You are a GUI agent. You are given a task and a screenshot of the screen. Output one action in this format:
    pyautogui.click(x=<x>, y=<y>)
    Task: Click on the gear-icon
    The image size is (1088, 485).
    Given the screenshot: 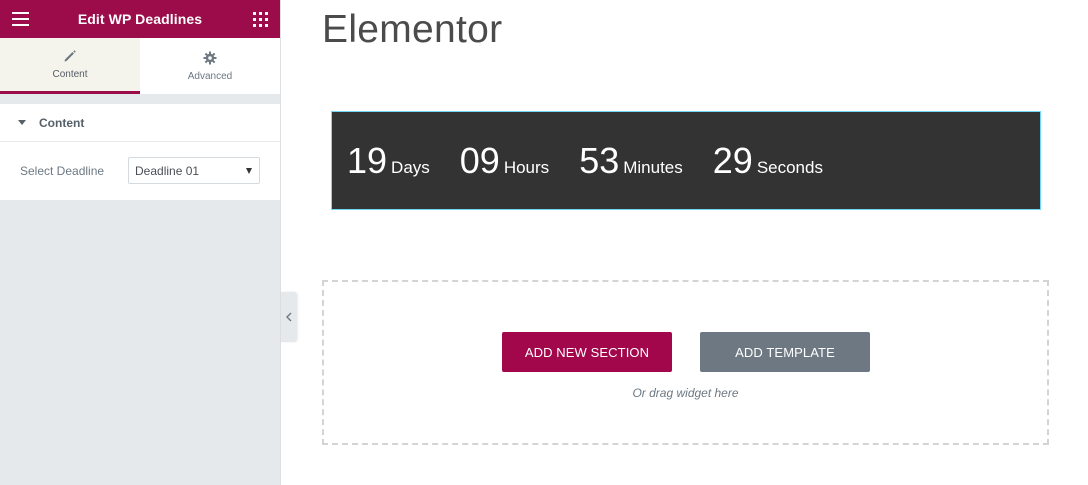 What is the action you would take?
    pyautogui.click(x=210, y=57)
    